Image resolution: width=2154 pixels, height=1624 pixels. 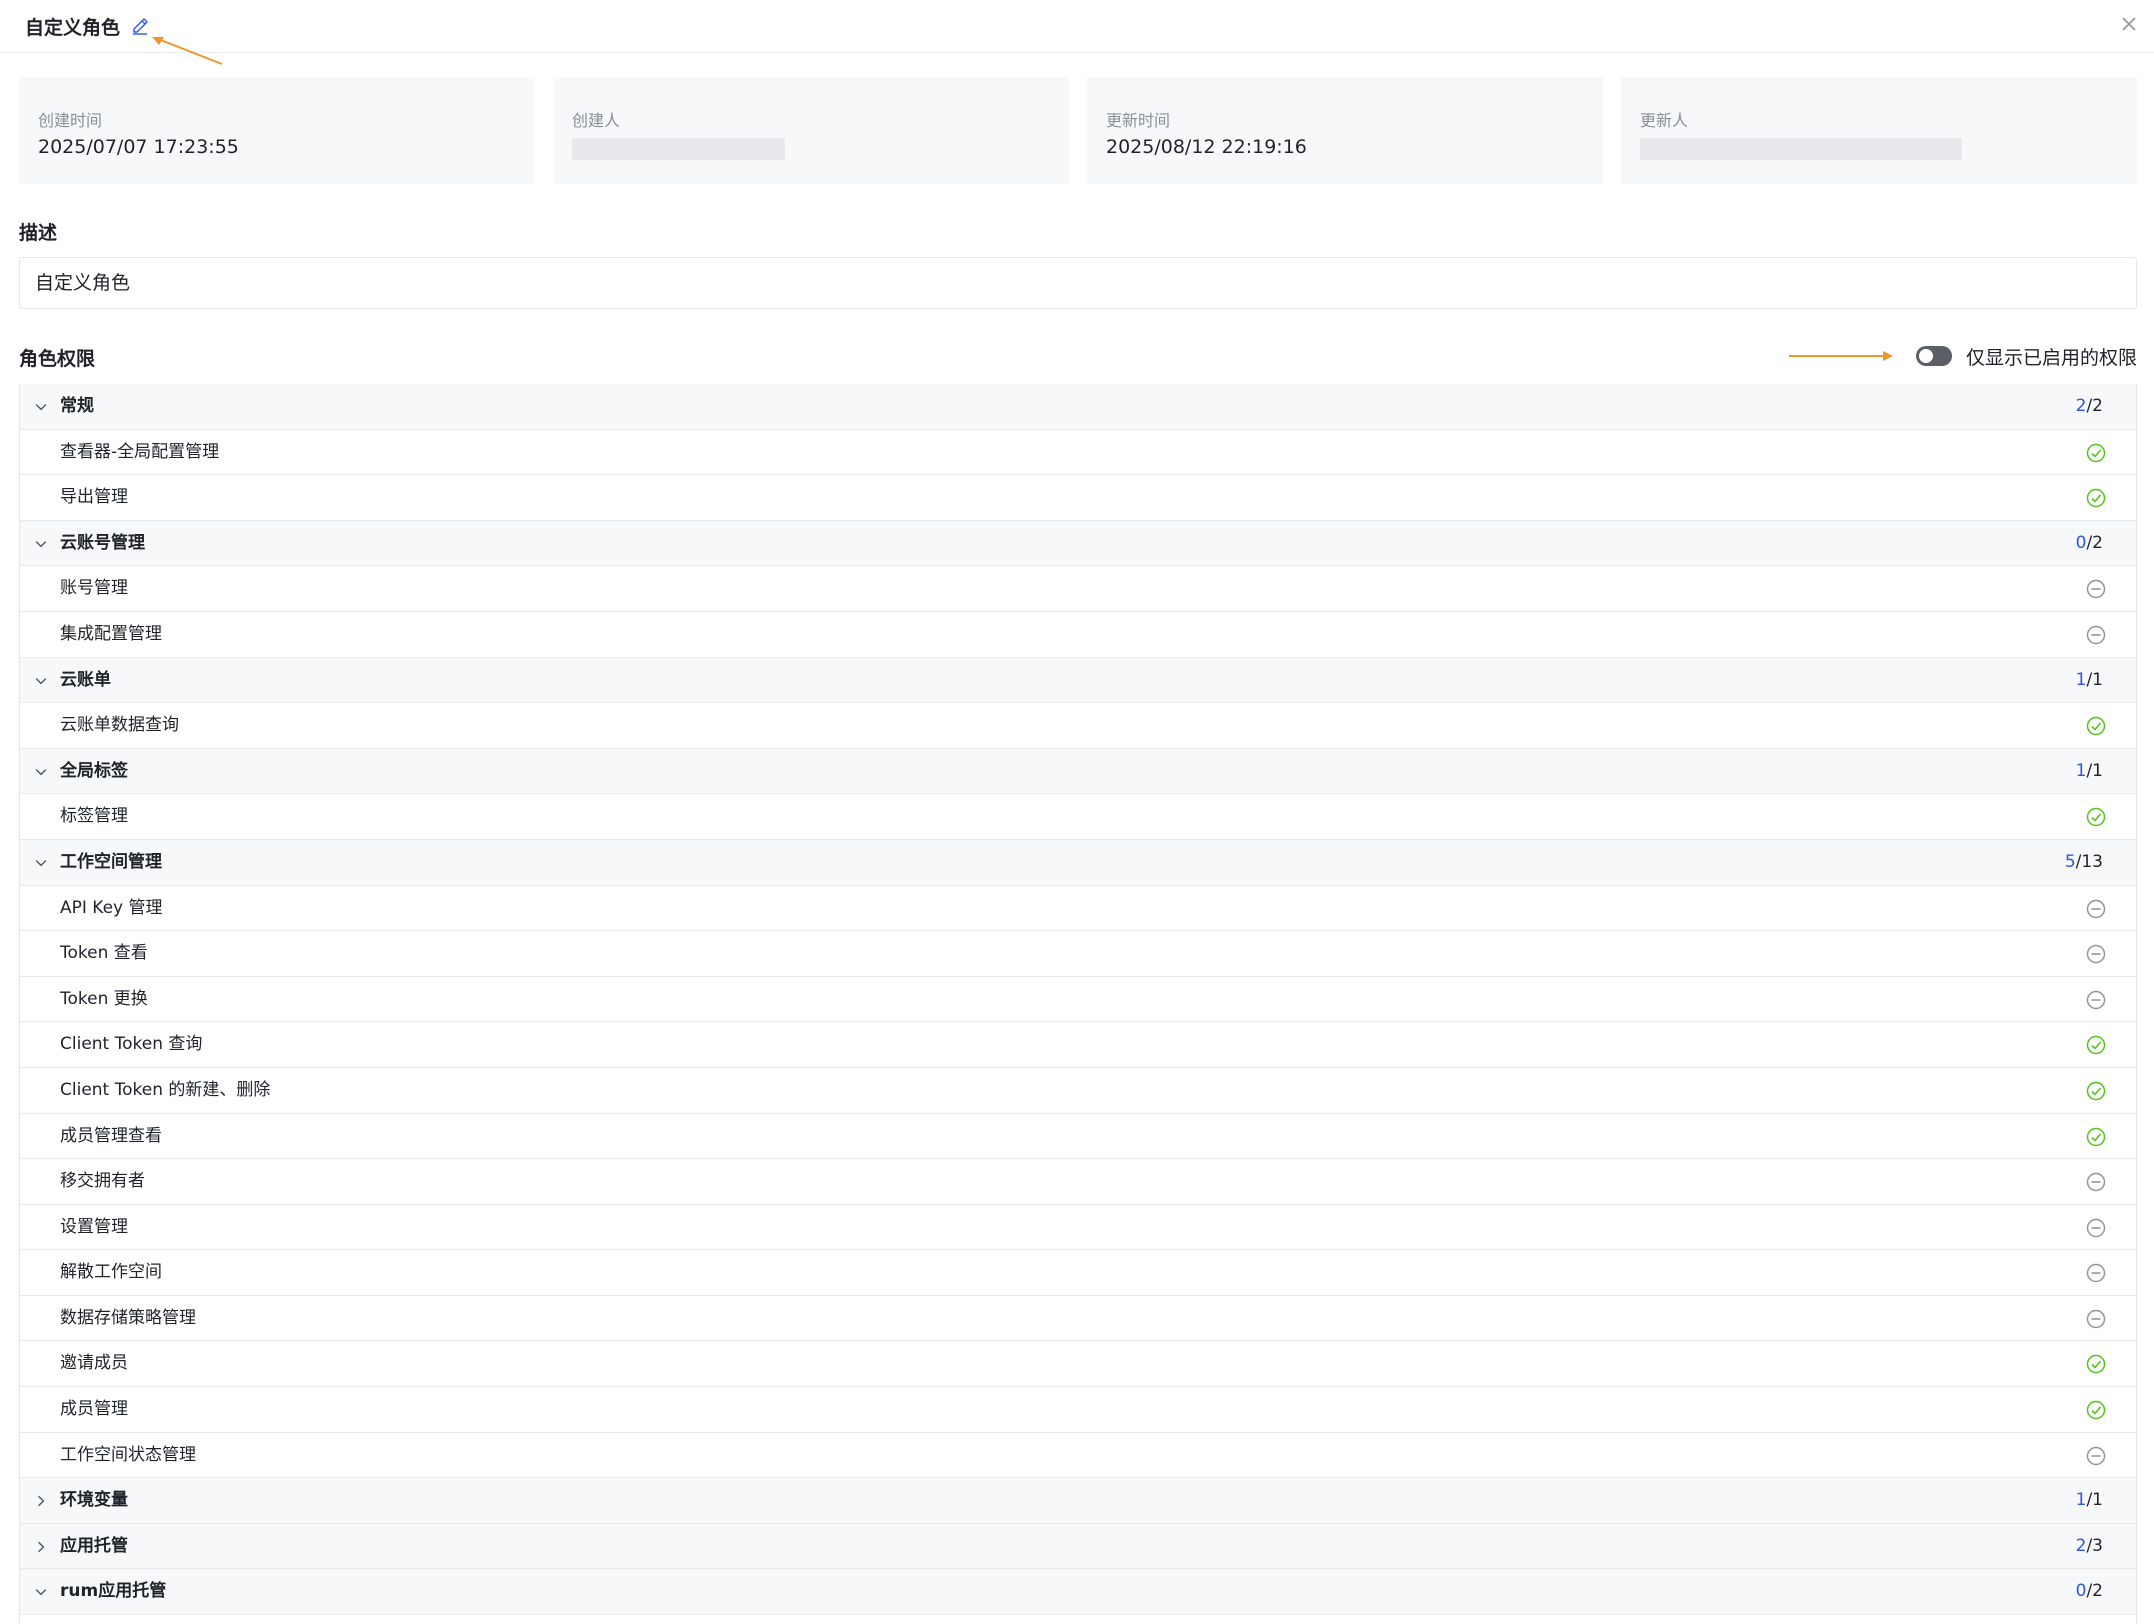 What do you see at coordinates (102, 1181) in the screenshot?
I see `permission-item-label: 移交拥有者` at bounding box center [102, 1181].